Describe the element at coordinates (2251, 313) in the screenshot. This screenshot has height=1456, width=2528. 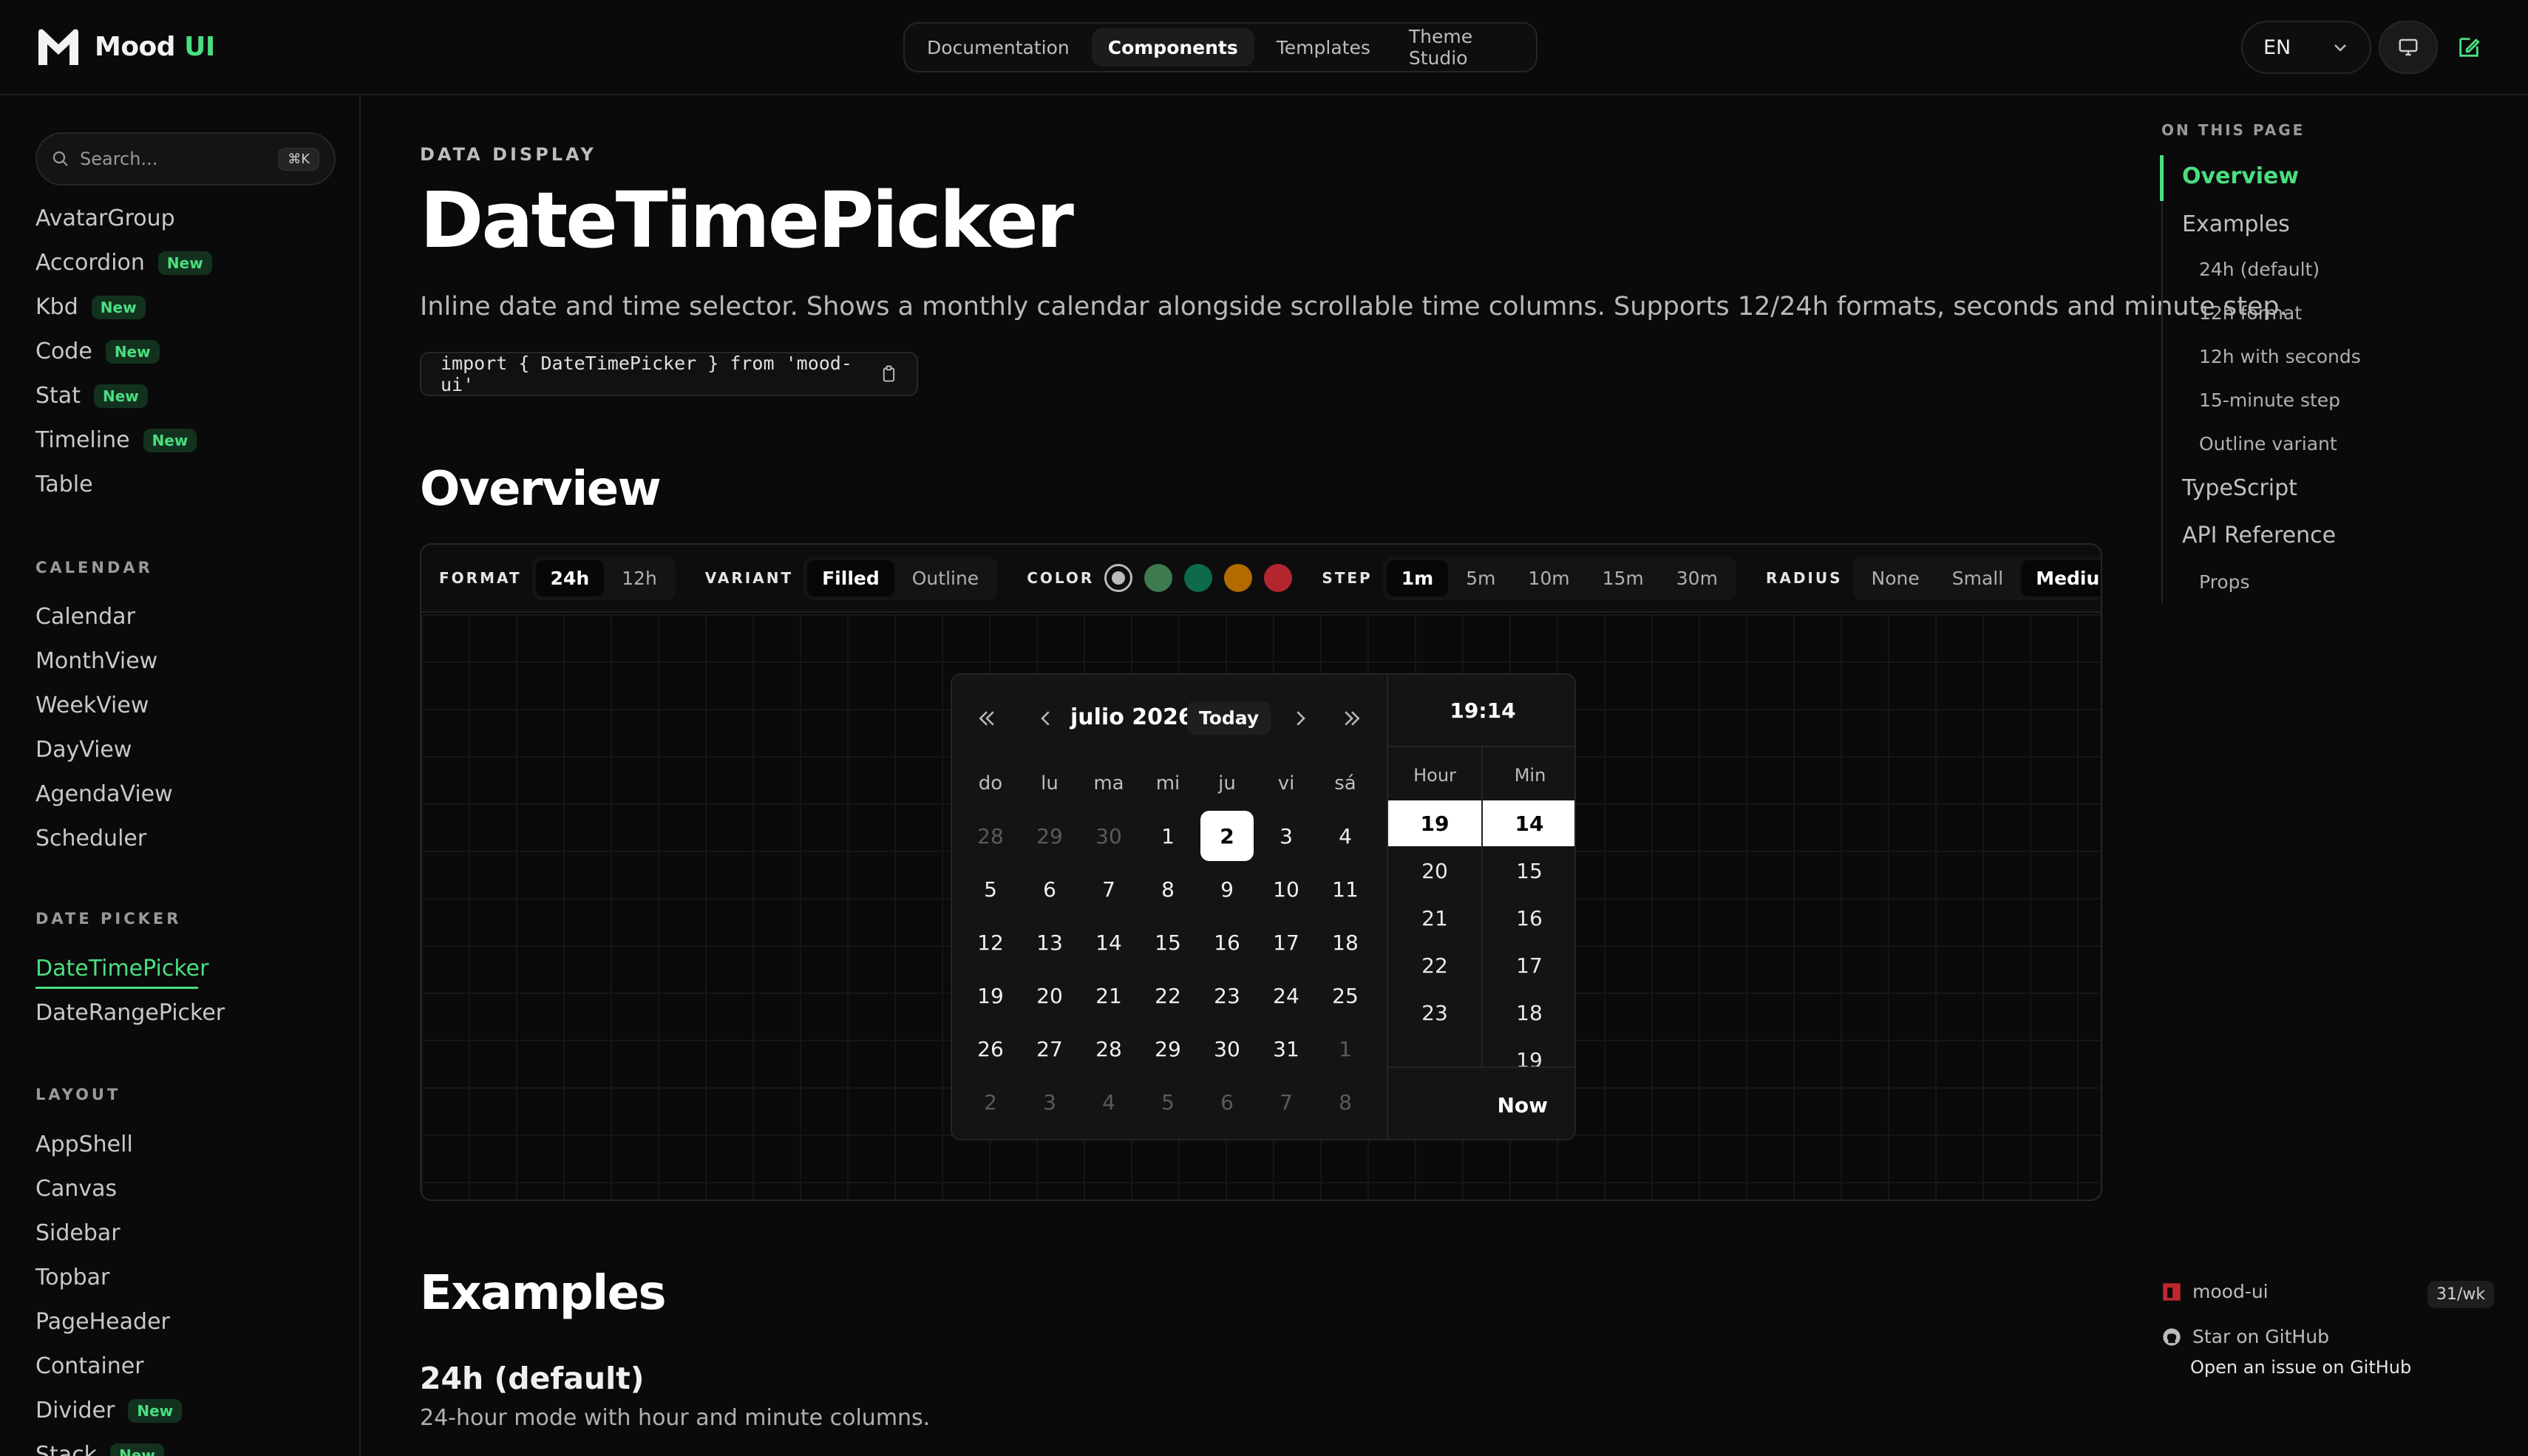
I see `toc-item-12h-format: 12h format` at that location.